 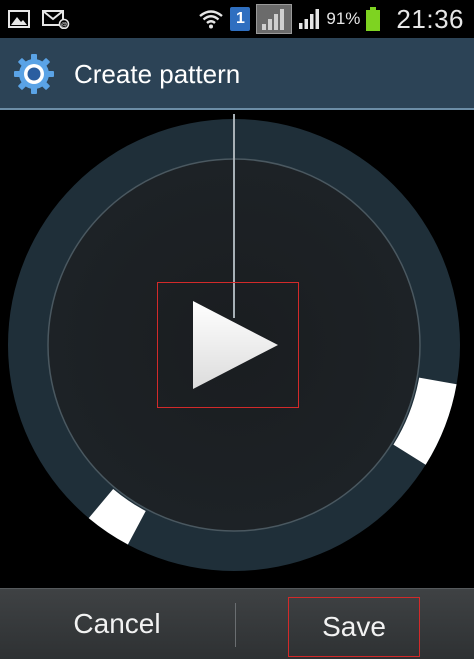 I want to click on bottom-action-bar: Cancel Save, so click(x=237, y=623).